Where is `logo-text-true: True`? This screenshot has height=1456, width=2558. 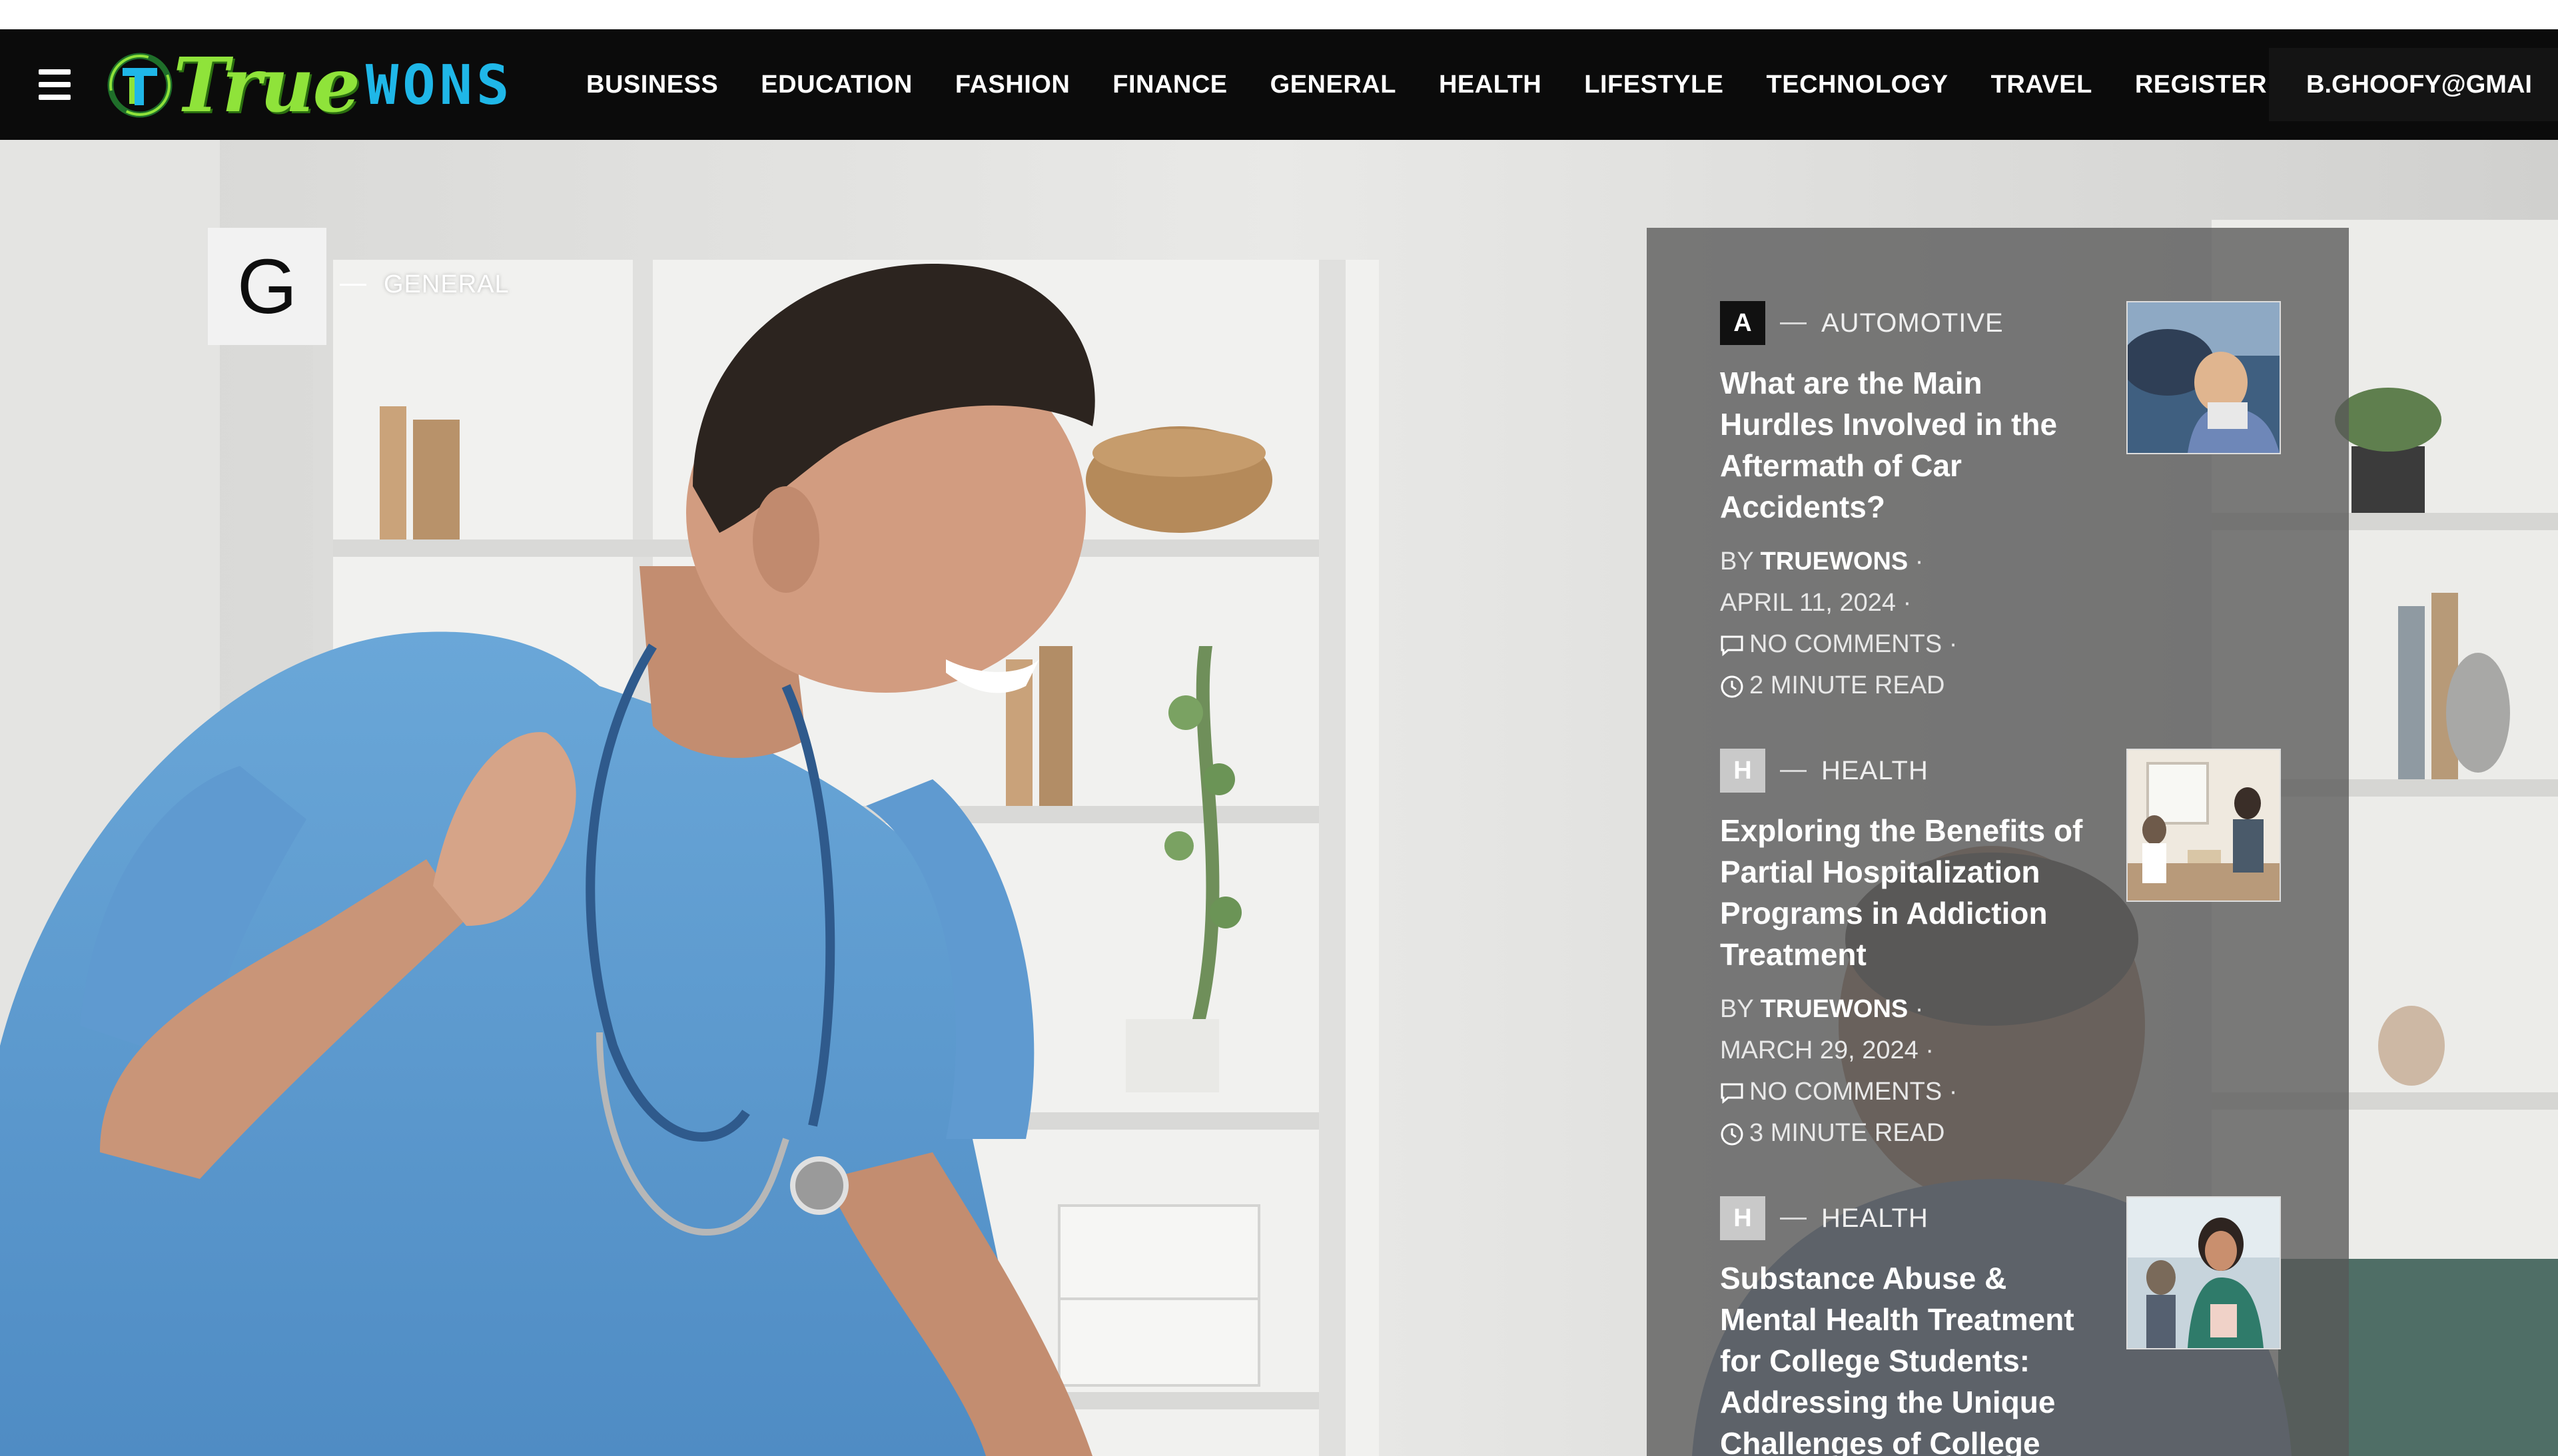 logo-text-true: True is located at coordinates (266, 85).